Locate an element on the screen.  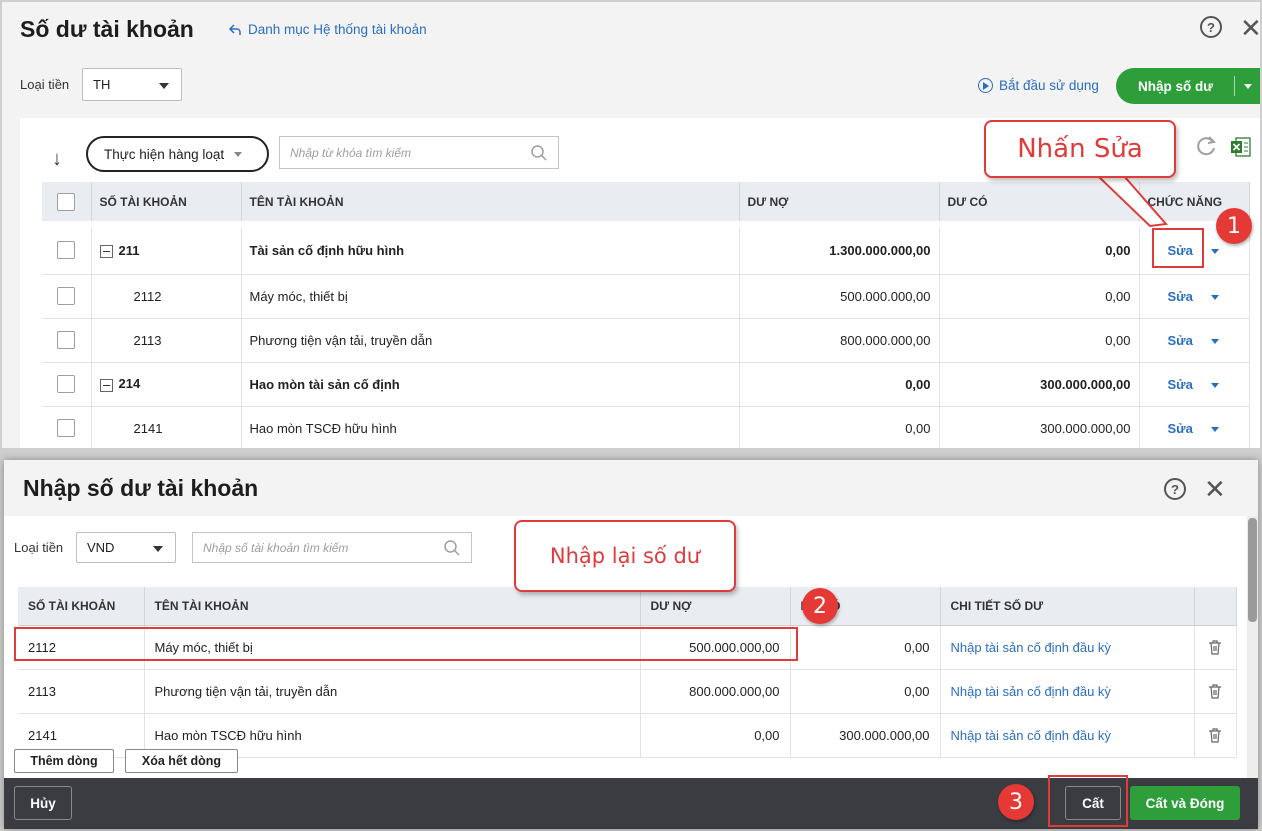
account-name: Máy móc, thiết bị is located at coordinates (490, 296).